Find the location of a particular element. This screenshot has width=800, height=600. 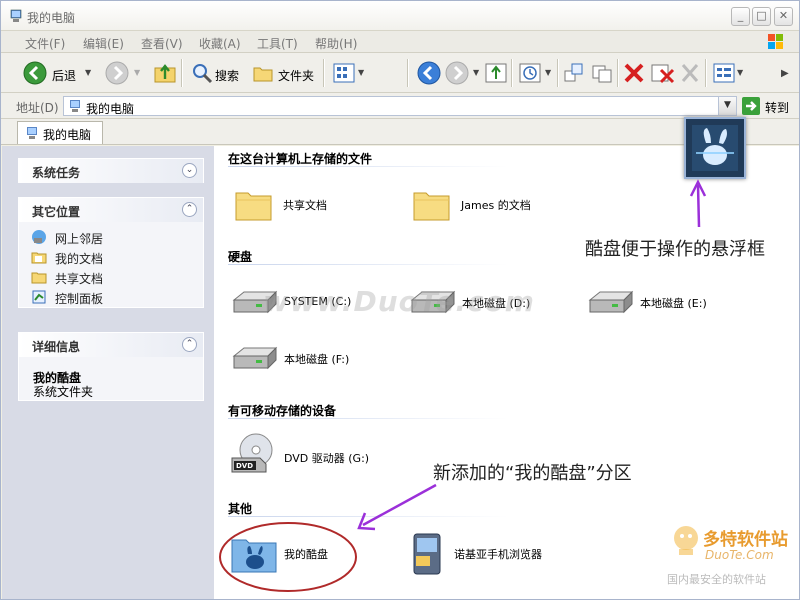

logo-url-text: DuoTe.Com is located at coordinates (739, 555).